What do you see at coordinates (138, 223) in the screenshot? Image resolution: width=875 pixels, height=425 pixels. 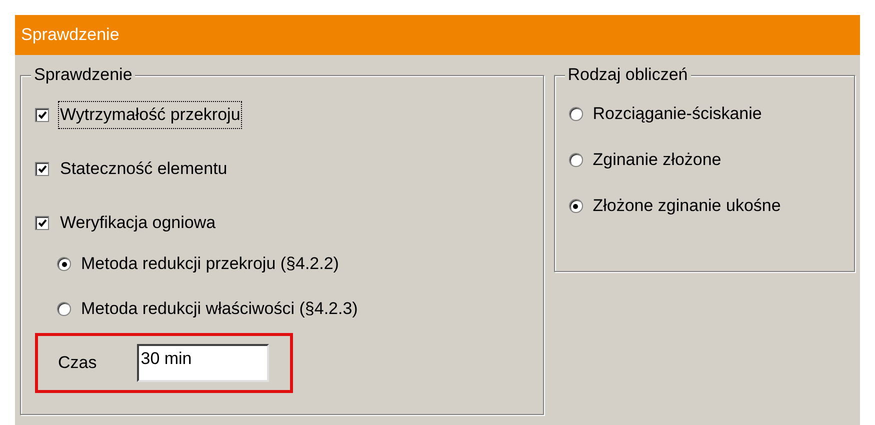 I see `checkbox-label: Weryfikacja ogniowa` at bounding box center [138, 223].